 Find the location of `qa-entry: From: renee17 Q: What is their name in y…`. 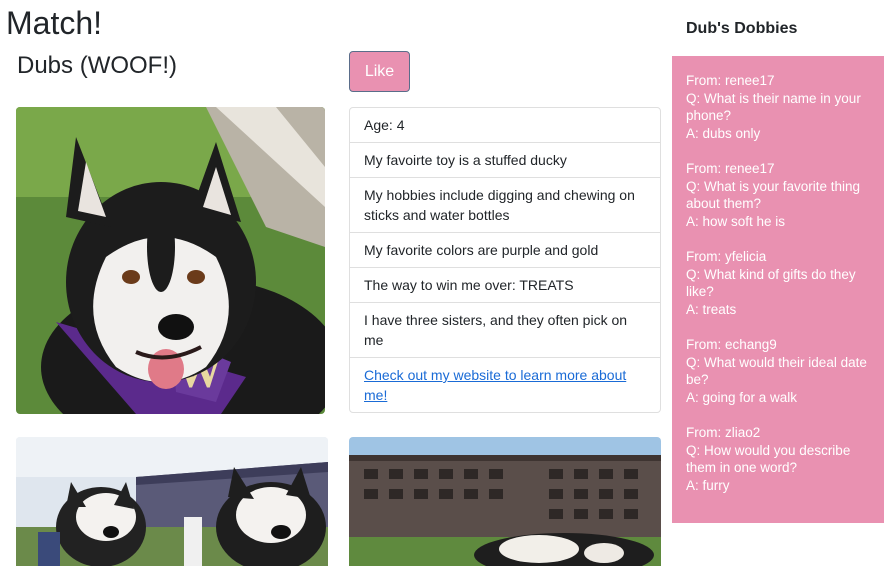

qa-entry: From: renee17 Q: What is their name in y… is located at coordinates (780, 107).